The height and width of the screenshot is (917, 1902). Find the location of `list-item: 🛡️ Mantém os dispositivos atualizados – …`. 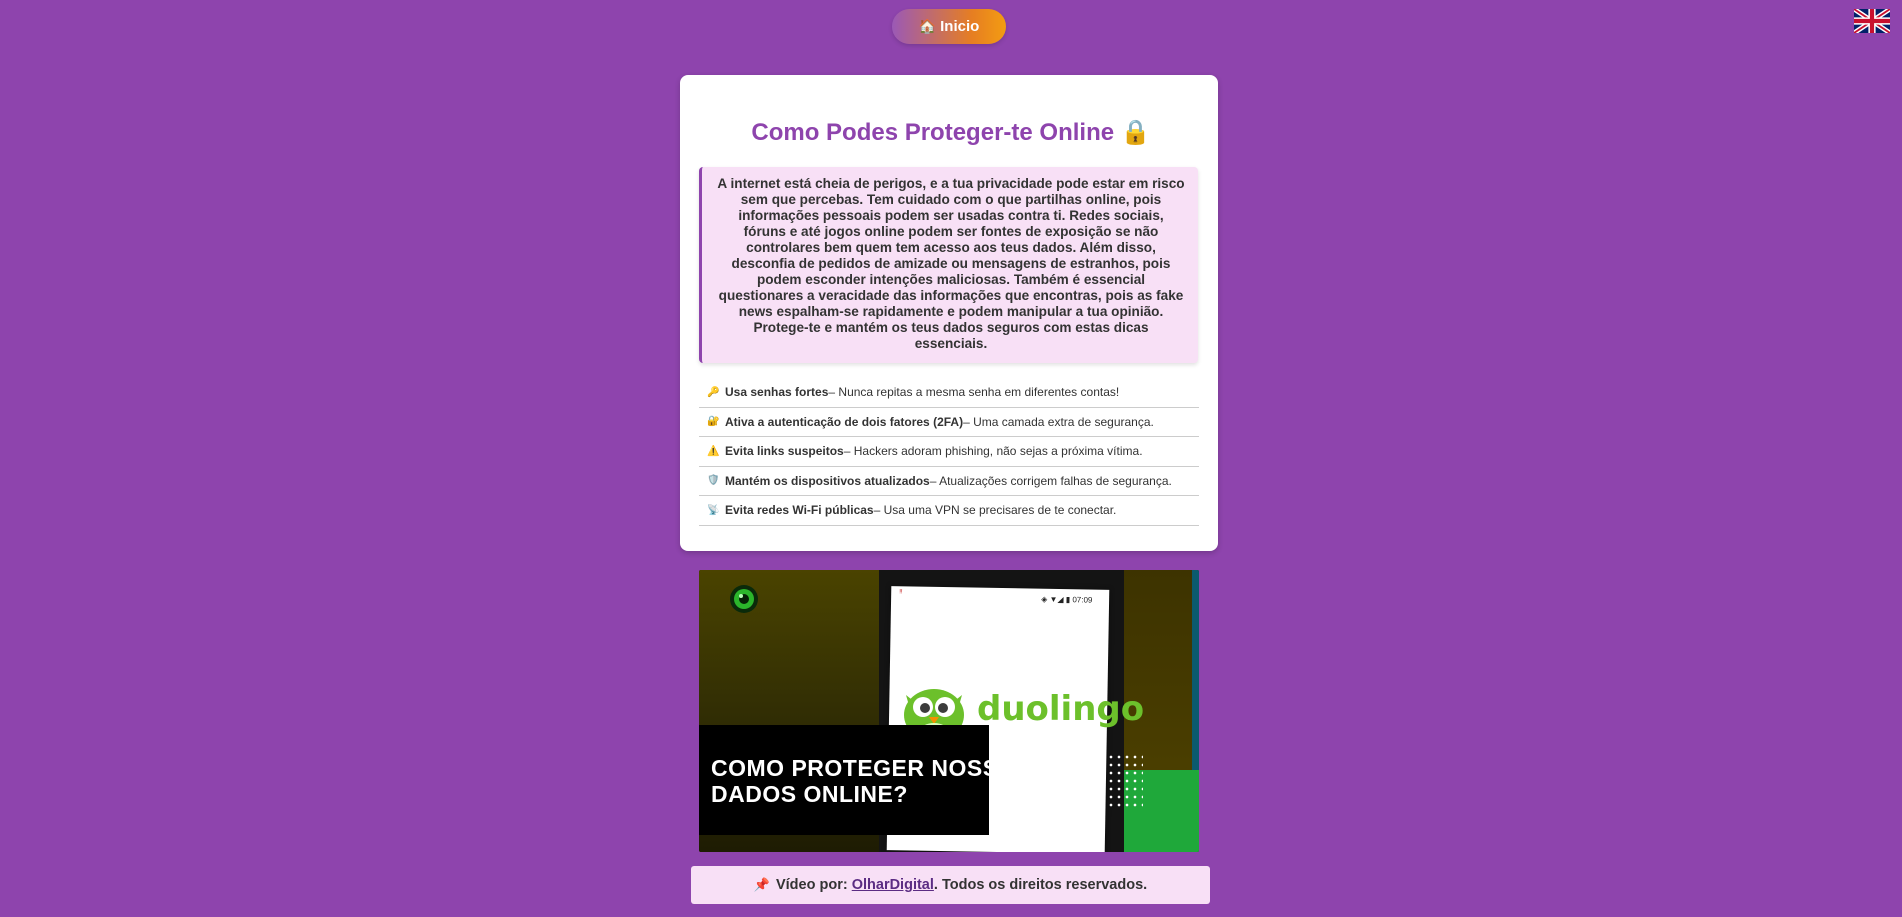

list-item: 🛡️ Mantém os dispositivos atualizados – … is located at coordinates (949, 481).